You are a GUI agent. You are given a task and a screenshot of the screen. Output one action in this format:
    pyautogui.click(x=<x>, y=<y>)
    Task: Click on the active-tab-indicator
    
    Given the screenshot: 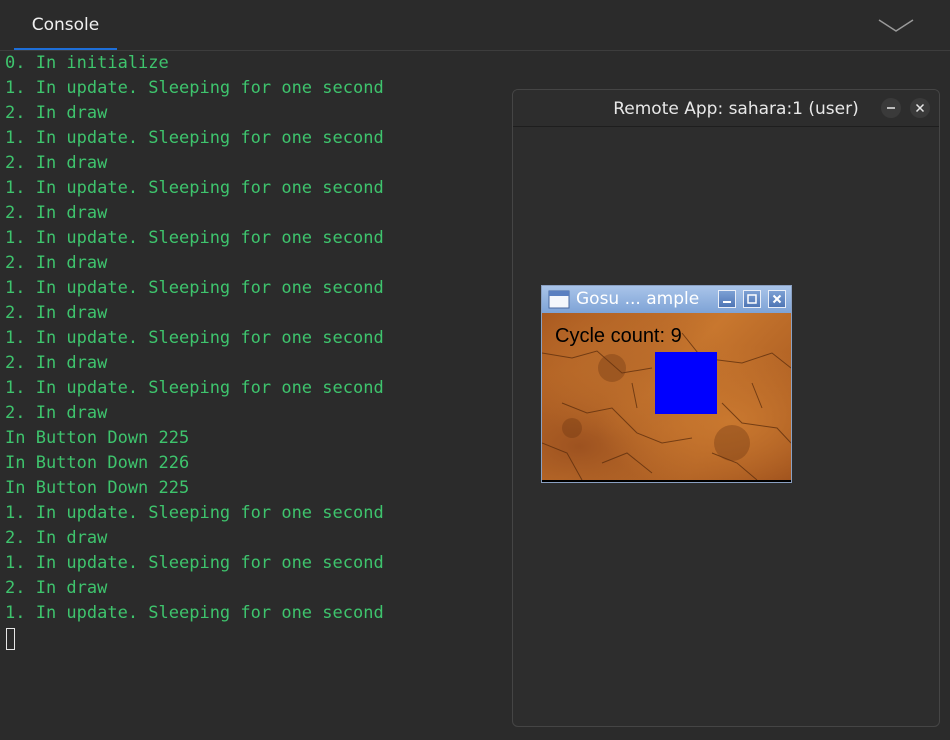 What is the action you would take?
    pyautogui.click(x=65, y=49)
    